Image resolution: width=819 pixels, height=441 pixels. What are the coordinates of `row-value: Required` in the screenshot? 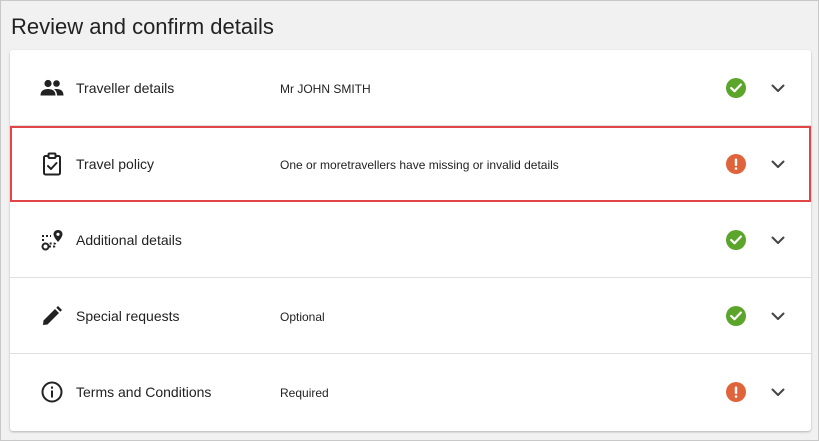 It's located at (304, 393).